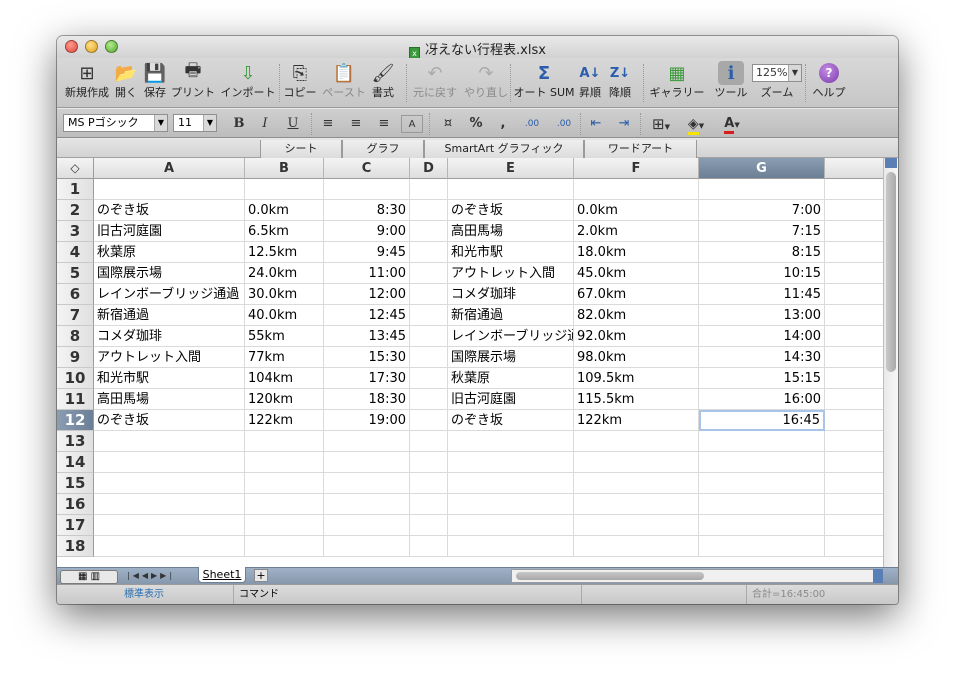  Describe the element at coordinates (75, 378) in the screenshot. I see `row-header-10: 10` at that location.